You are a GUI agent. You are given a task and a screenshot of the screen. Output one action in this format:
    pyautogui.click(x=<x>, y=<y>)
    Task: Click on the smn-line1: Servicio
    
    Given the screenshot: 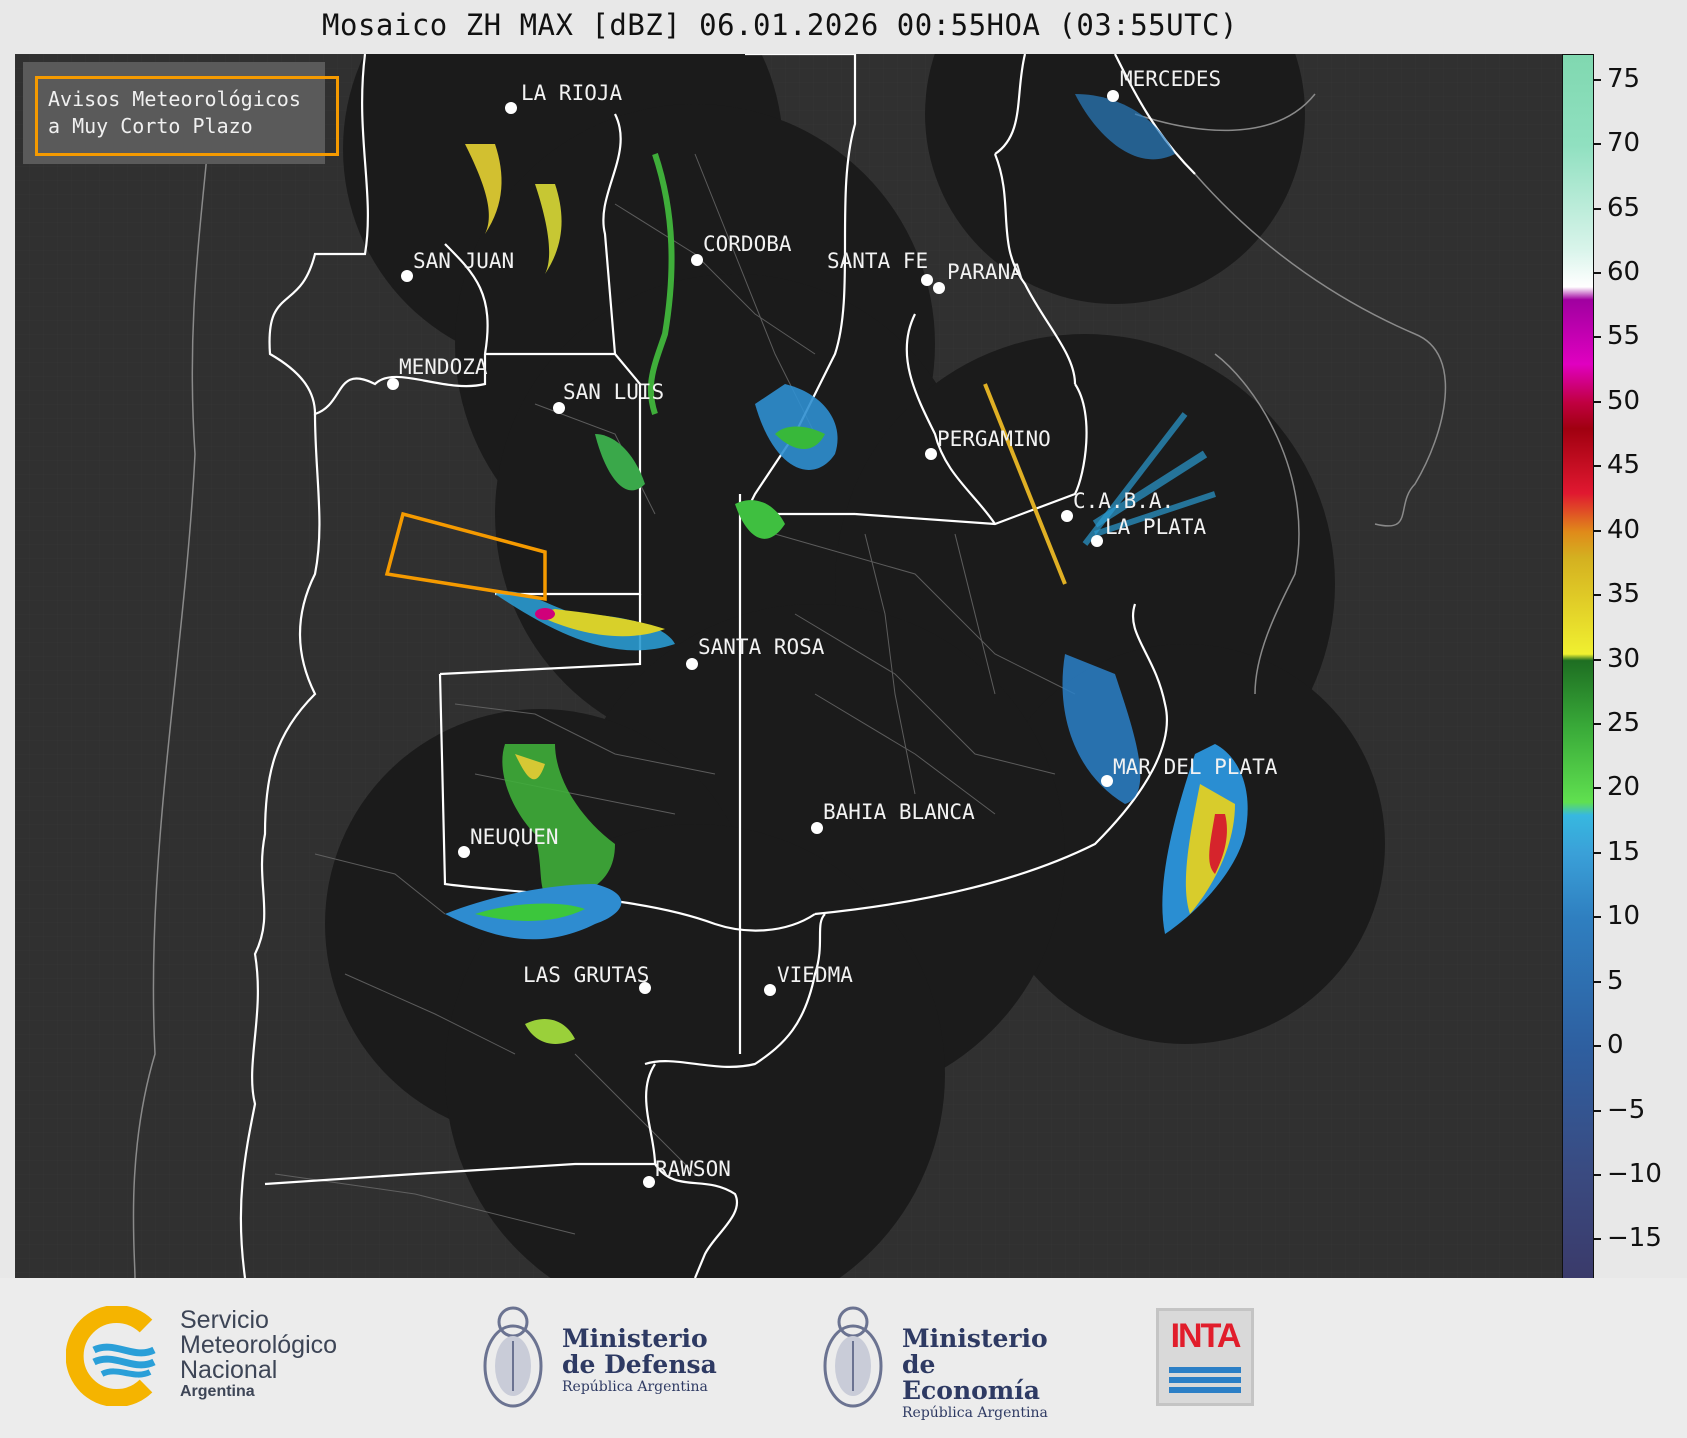 What is the action you would take?
    pyautogui.click(x=224, y=1320)
    